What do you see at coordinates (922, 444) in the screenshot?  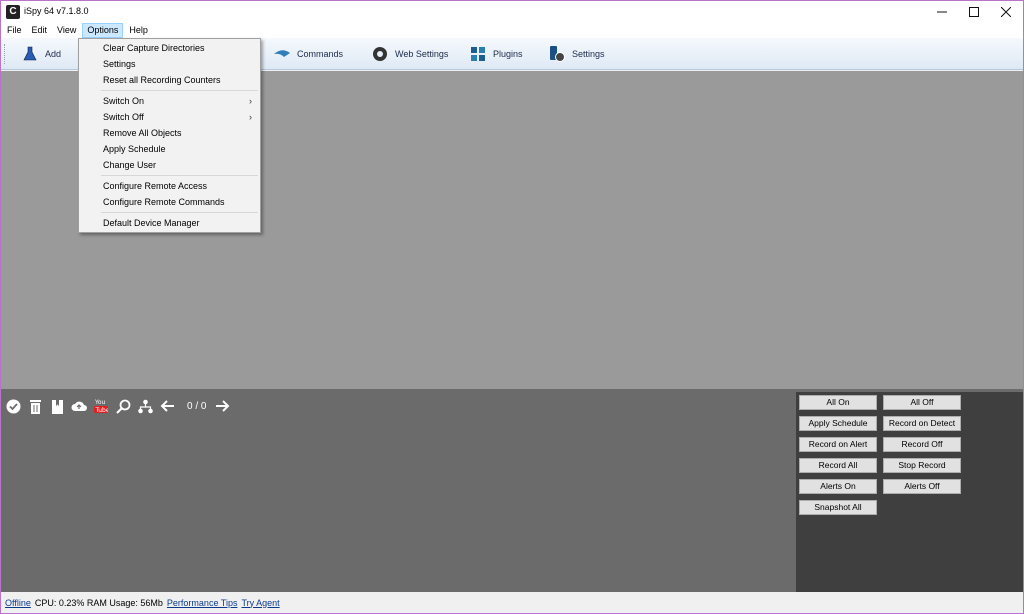 I see `record-off-button: Record Off` at bounding box center [922, 444].